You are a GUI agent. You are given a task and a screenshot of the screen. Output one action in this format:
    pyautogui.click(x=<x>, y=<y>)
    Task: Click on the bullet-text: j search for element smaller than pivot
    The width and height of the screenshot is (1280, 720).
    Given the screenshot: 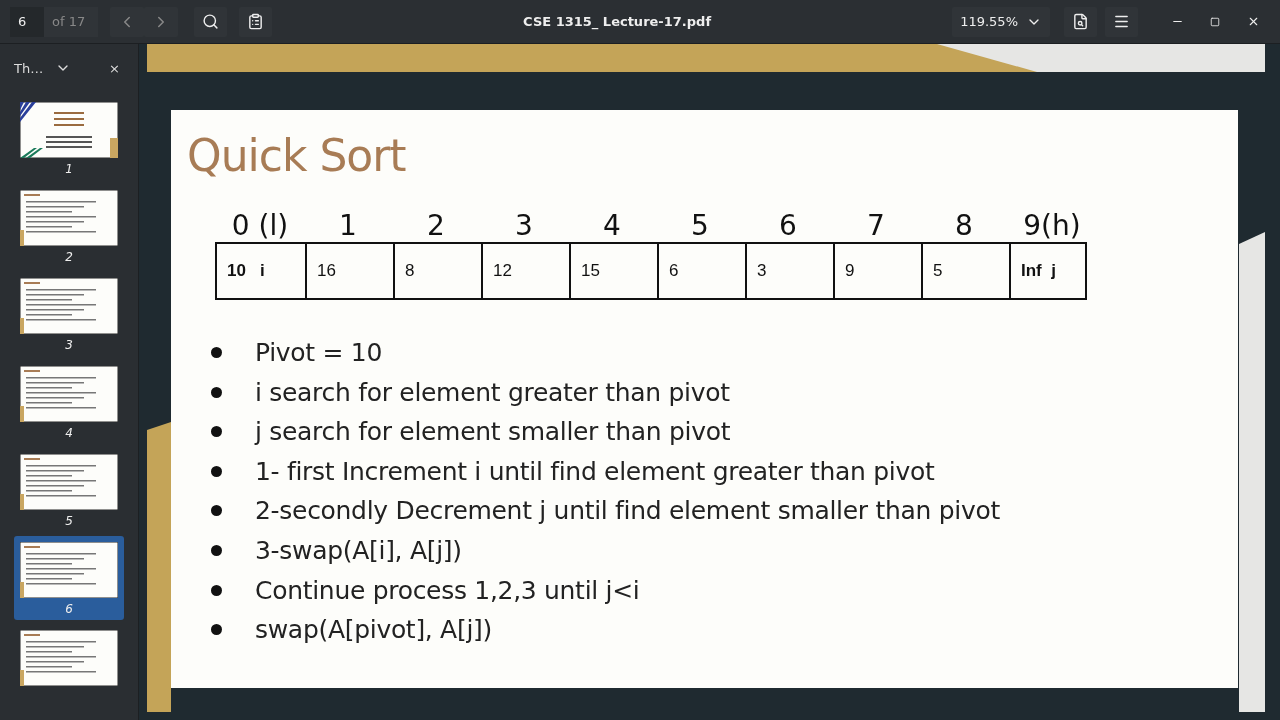 What is the action you would take?
    pyautogui.click(x=493, y=432)
    